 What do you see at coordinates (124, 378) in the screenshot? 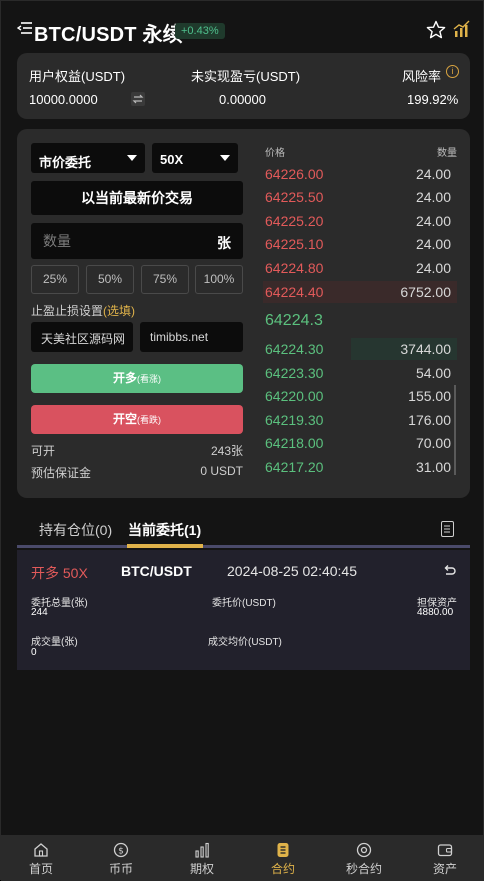
I see `open-long-label: 开多` at bounding box center [124, 378].